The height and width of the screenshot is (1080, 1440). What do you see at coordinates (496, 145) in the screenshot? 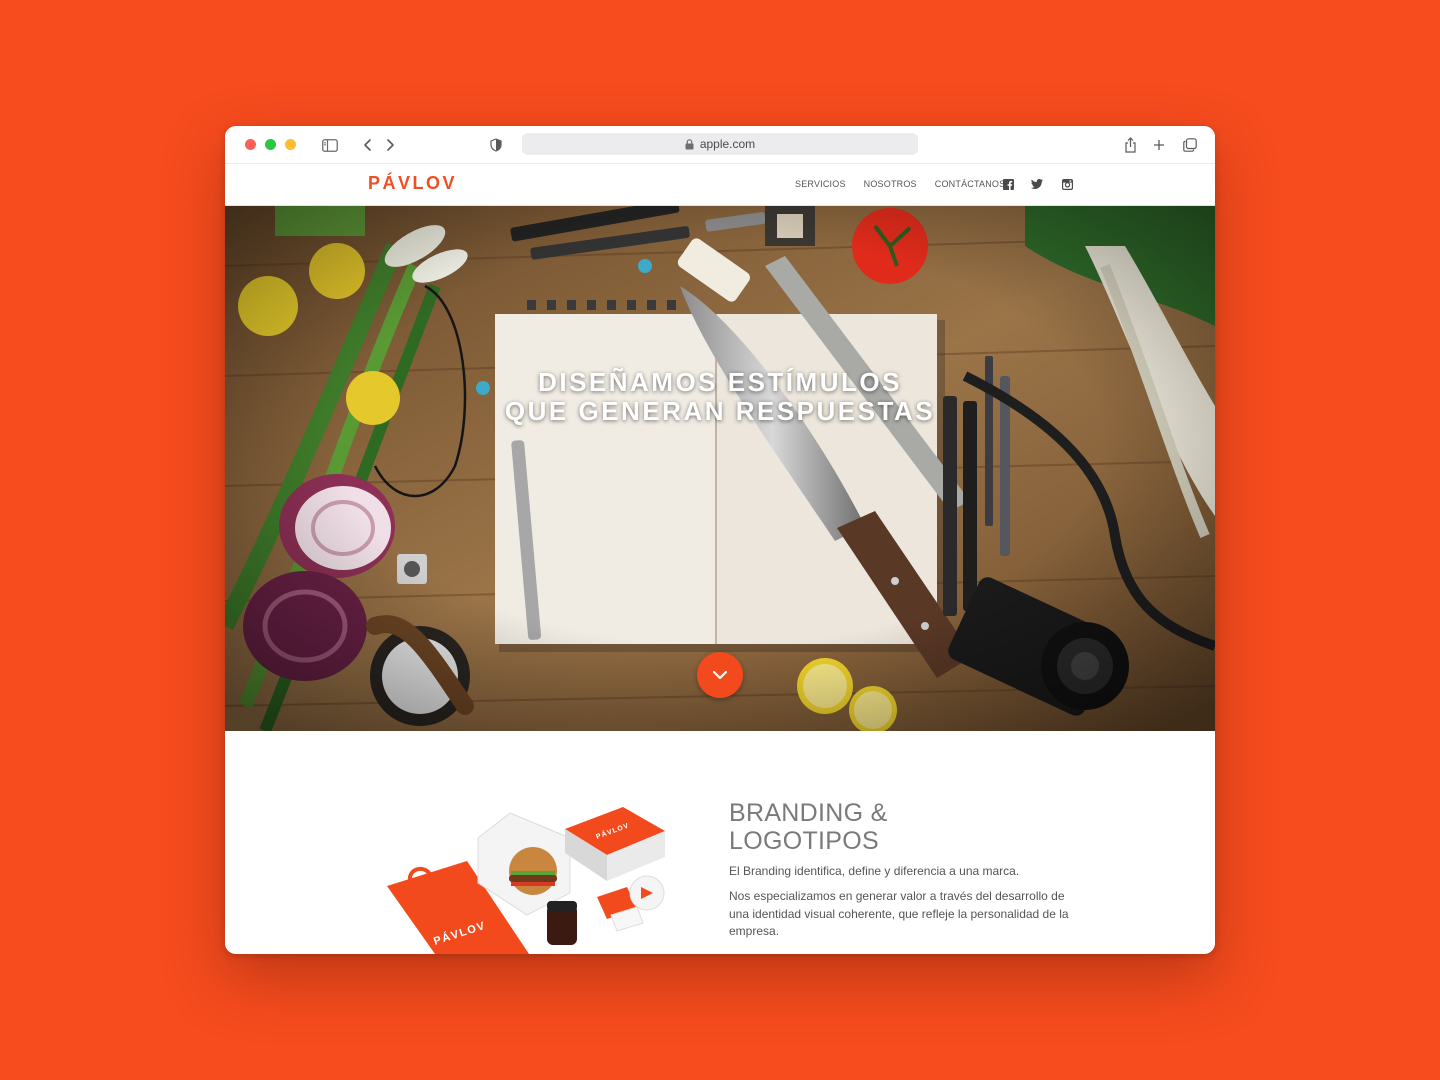
I see `privacy-shield-icon` at bounding box center [496, 145].